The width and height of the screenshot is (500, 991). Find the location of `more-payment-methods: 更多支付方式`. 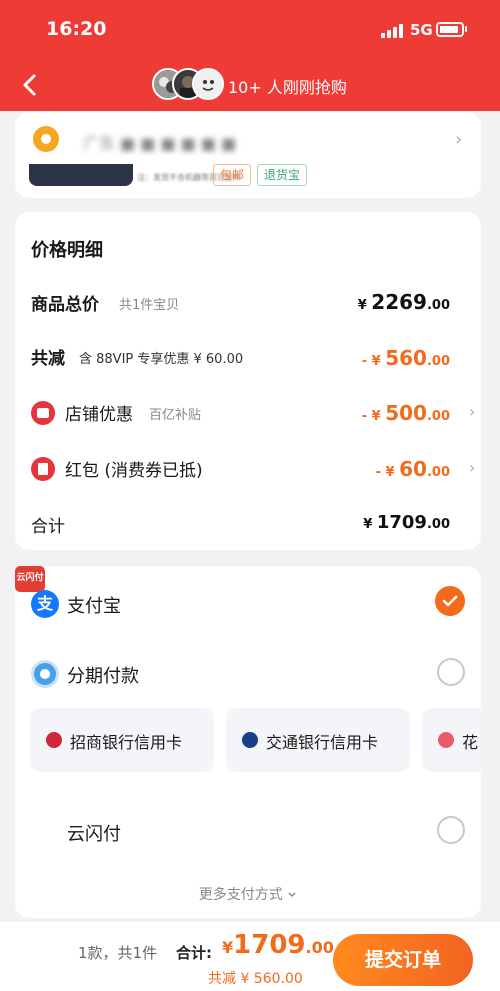

more-payment-methods: 更多支付方式 is located at coordinates (248, 894).